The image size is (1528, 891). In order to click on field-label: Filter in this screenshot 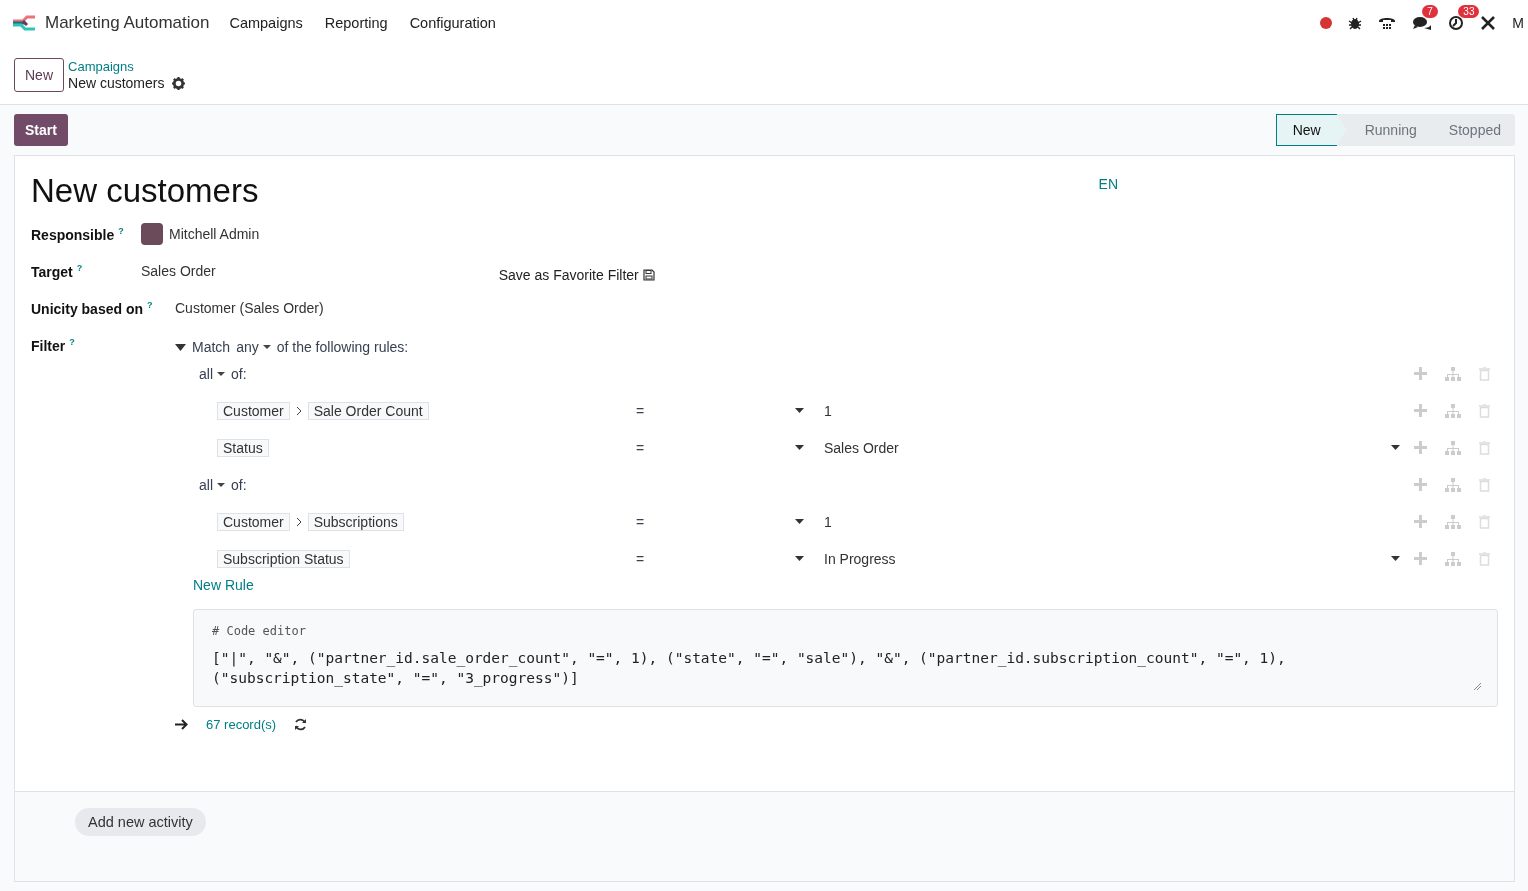, I will do `click(48, 345)`.